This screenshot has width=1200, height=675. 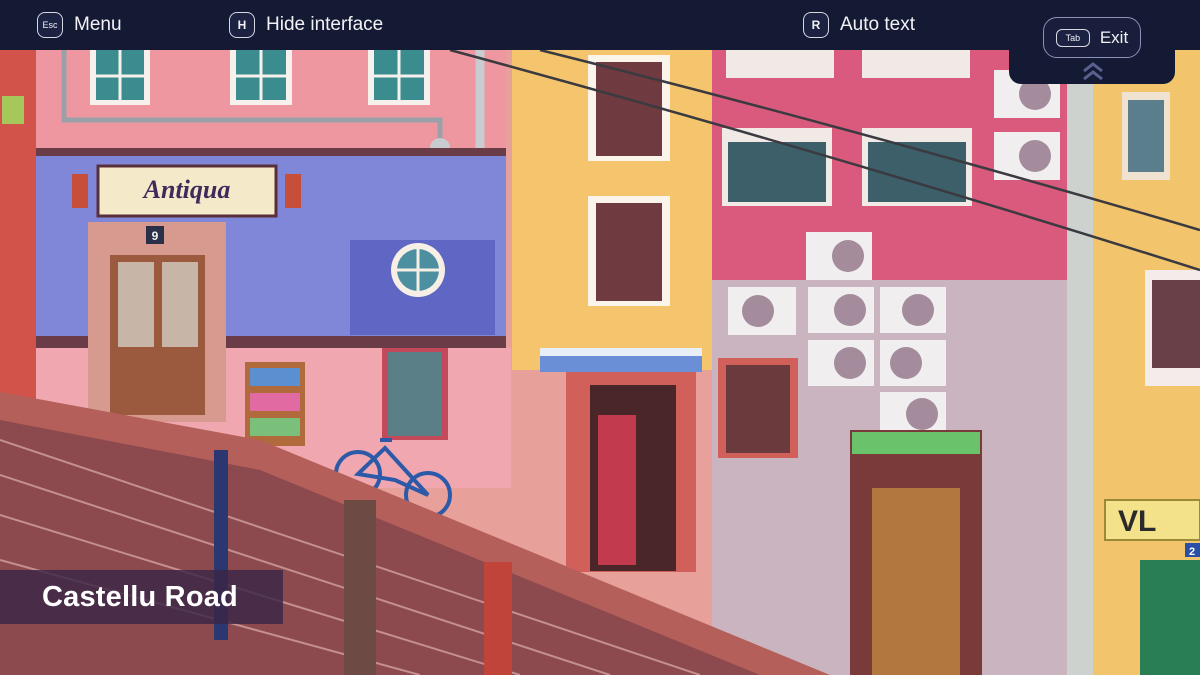 What do you see at coordinates (1092, 37) in the screenshot?
I see `exit-button: Tab Exit` at bounding box center [1092, 37].